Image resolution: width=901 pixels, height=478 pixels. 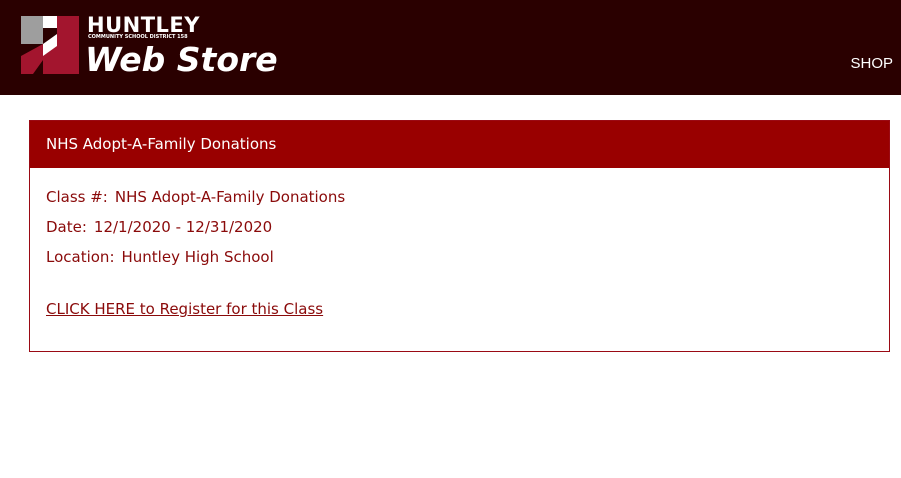 What do you see at coordinates (184, 309) in the screenshot?
I see `register-link: CLICK HERE to Register for this Class` at bounding box center [184, 309].